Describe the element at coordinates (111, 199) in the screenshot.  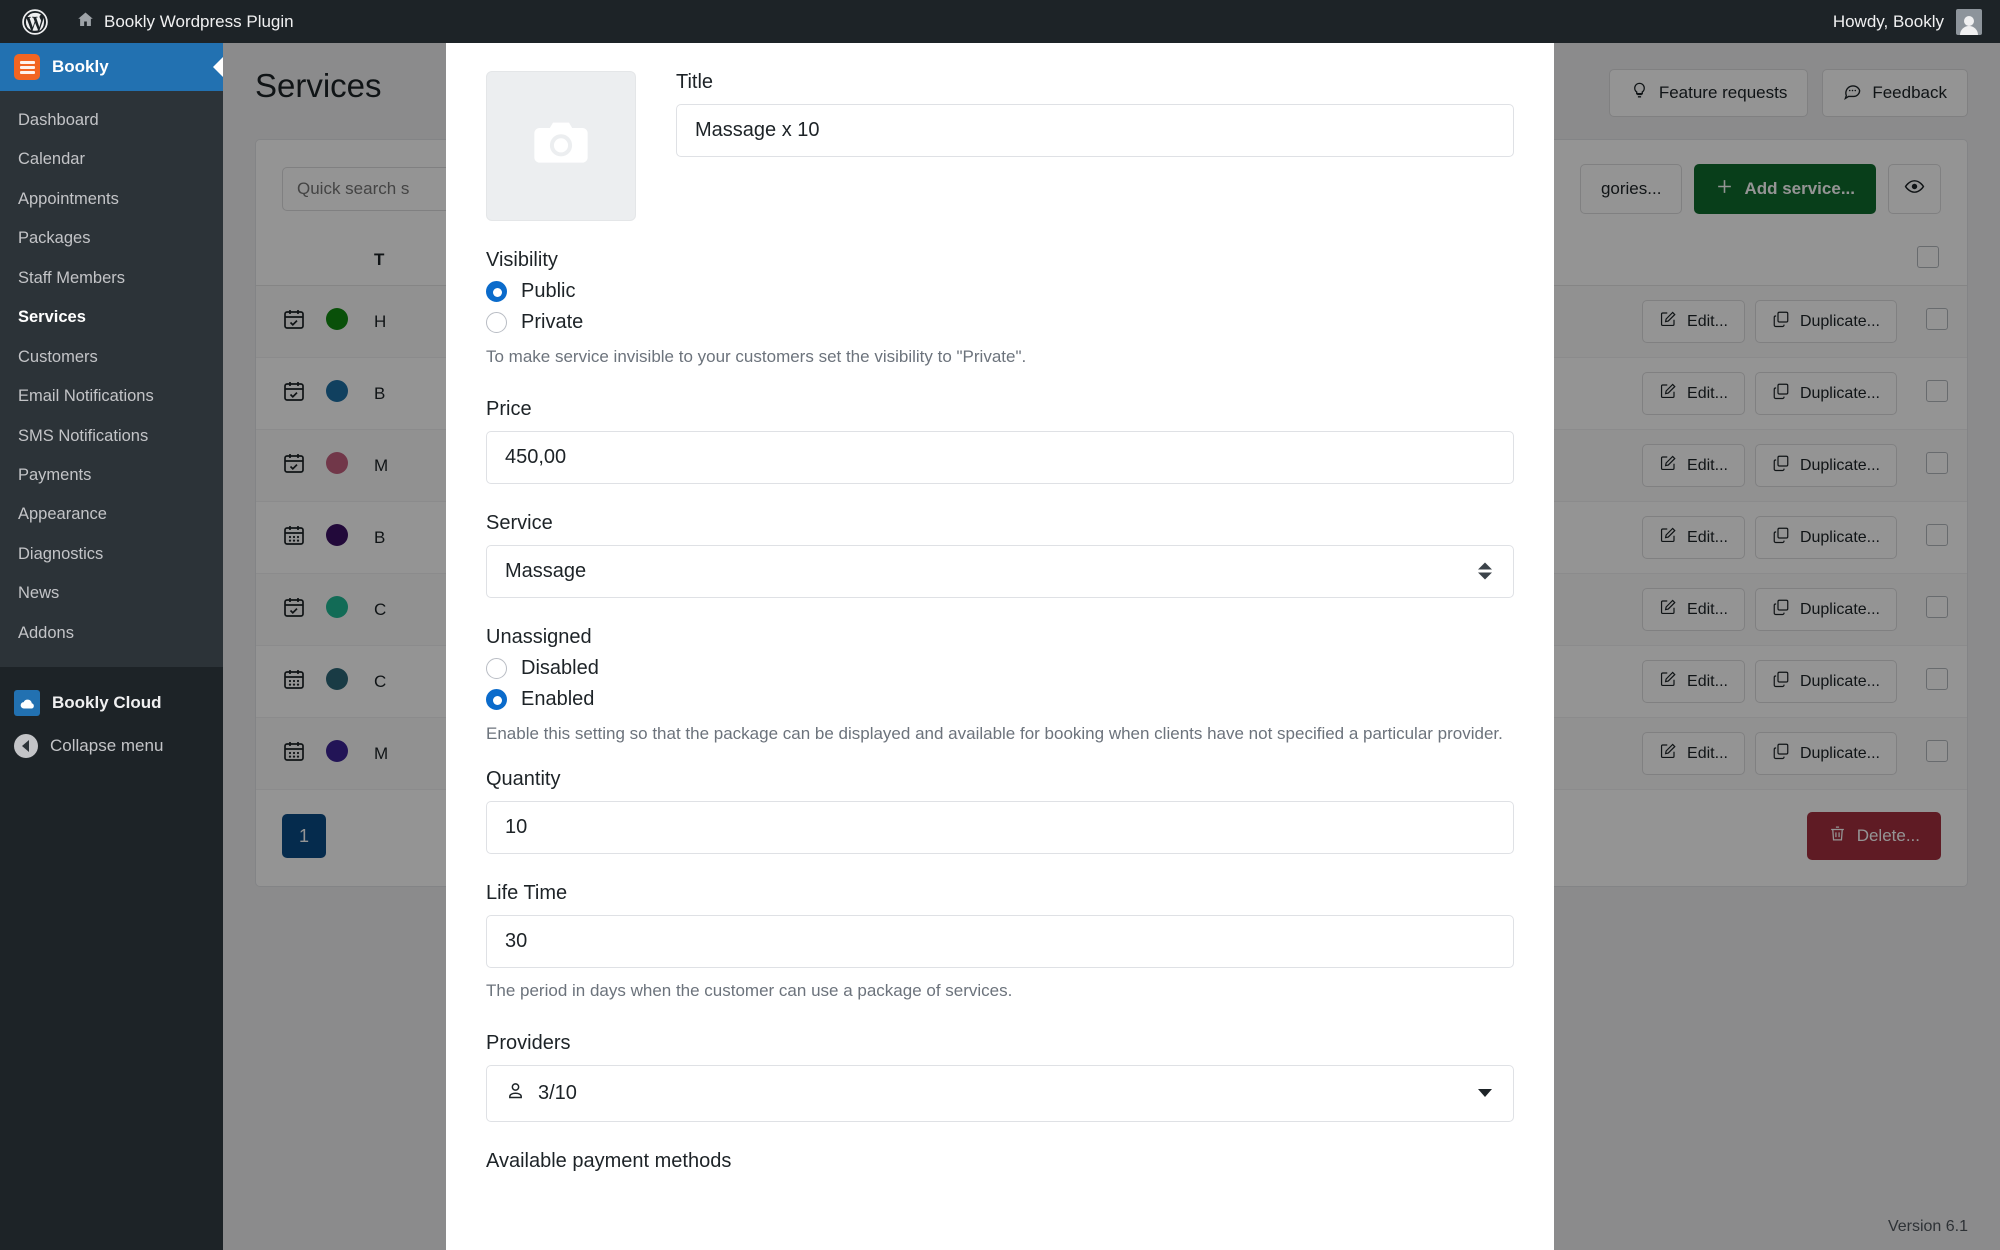
I see `sidebar-item-appointments: Appointments` at that location.